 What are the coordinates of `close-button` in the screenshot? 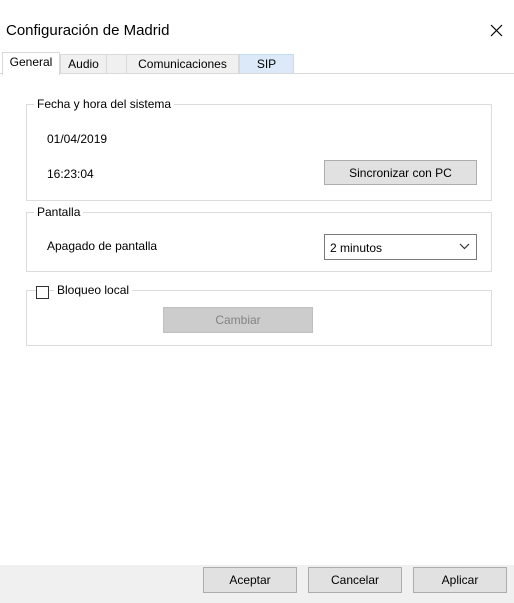 It's located at (496, 30).